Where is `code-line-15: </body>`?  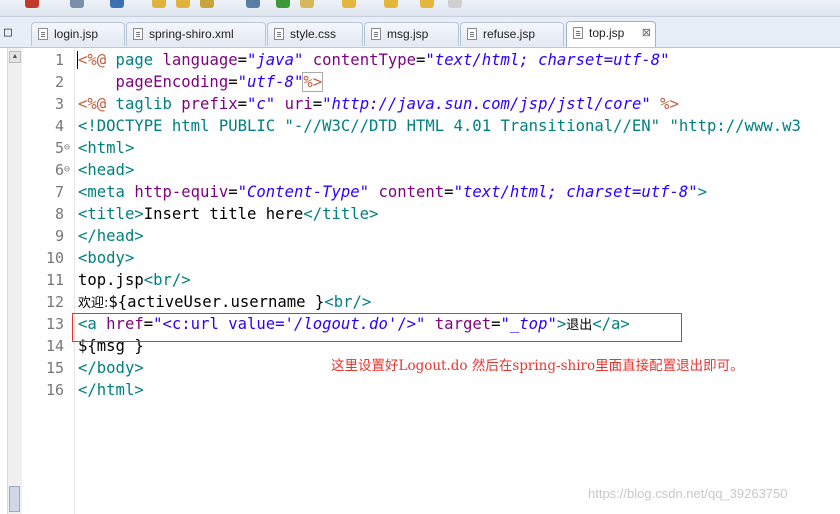
code-line-15: </body> is located at coordinates (111, 368).